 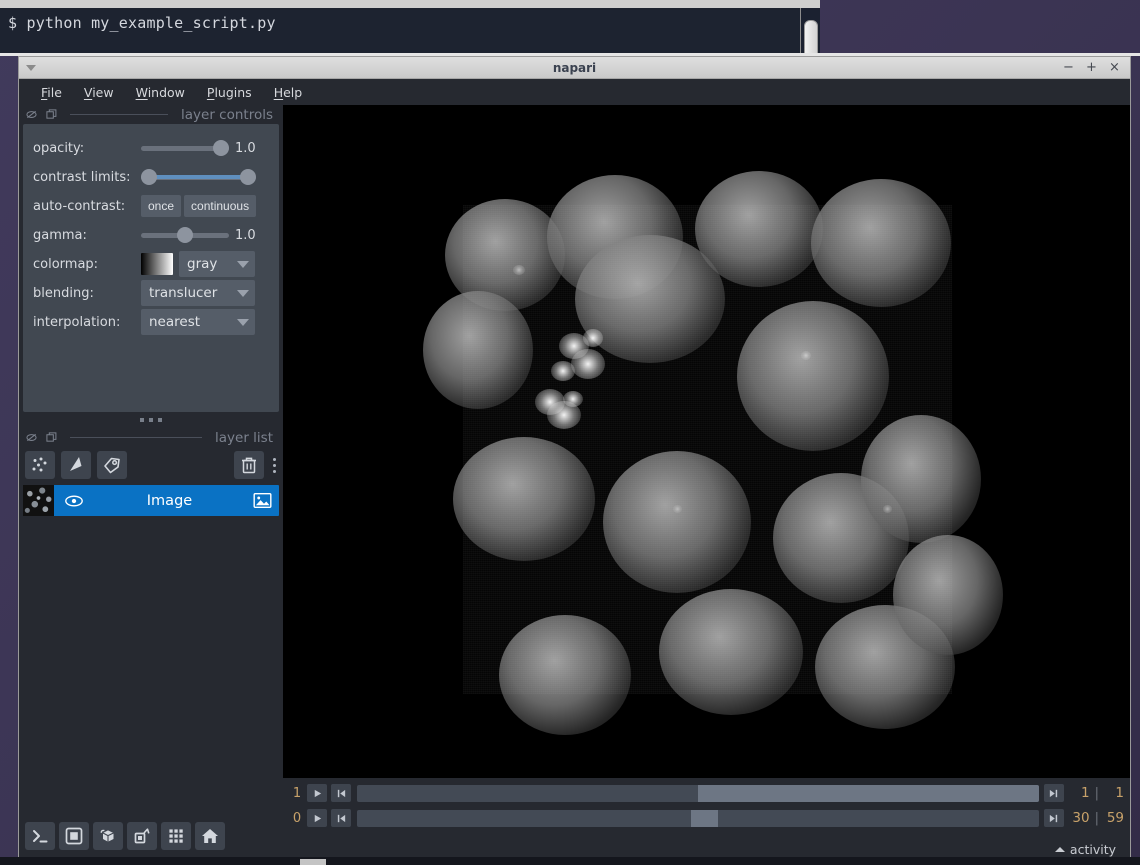 I want to click on auto-contrast-continuous-button: continuous, so click(x=220, y=206).